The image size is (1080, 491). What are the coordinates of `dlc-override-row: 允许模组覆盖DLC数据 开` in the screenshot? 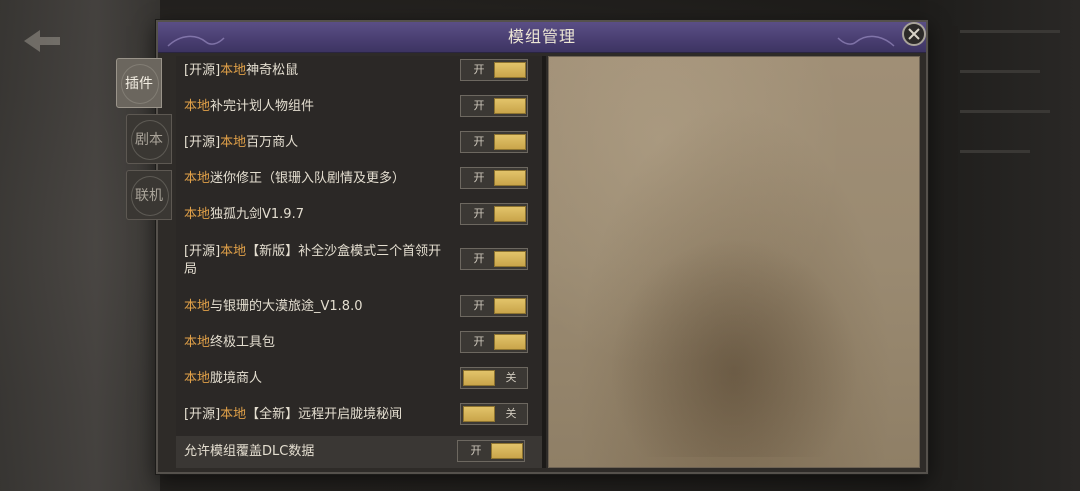 It's located at (359, 452).